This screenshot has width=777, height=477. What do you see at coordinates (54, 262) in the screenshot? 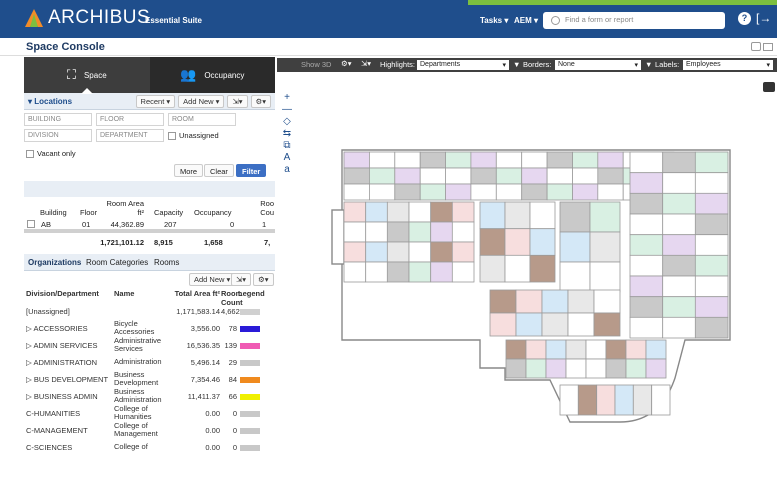
I see `tab-organizations: Organizations` at bounding box center [54, 262].